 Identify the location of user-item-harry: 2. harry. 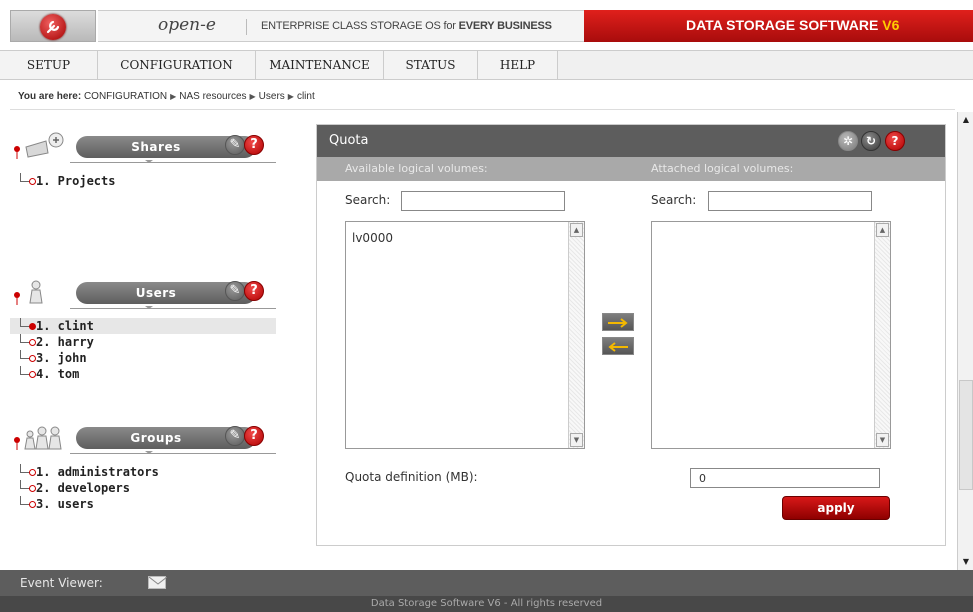
(143, 342).